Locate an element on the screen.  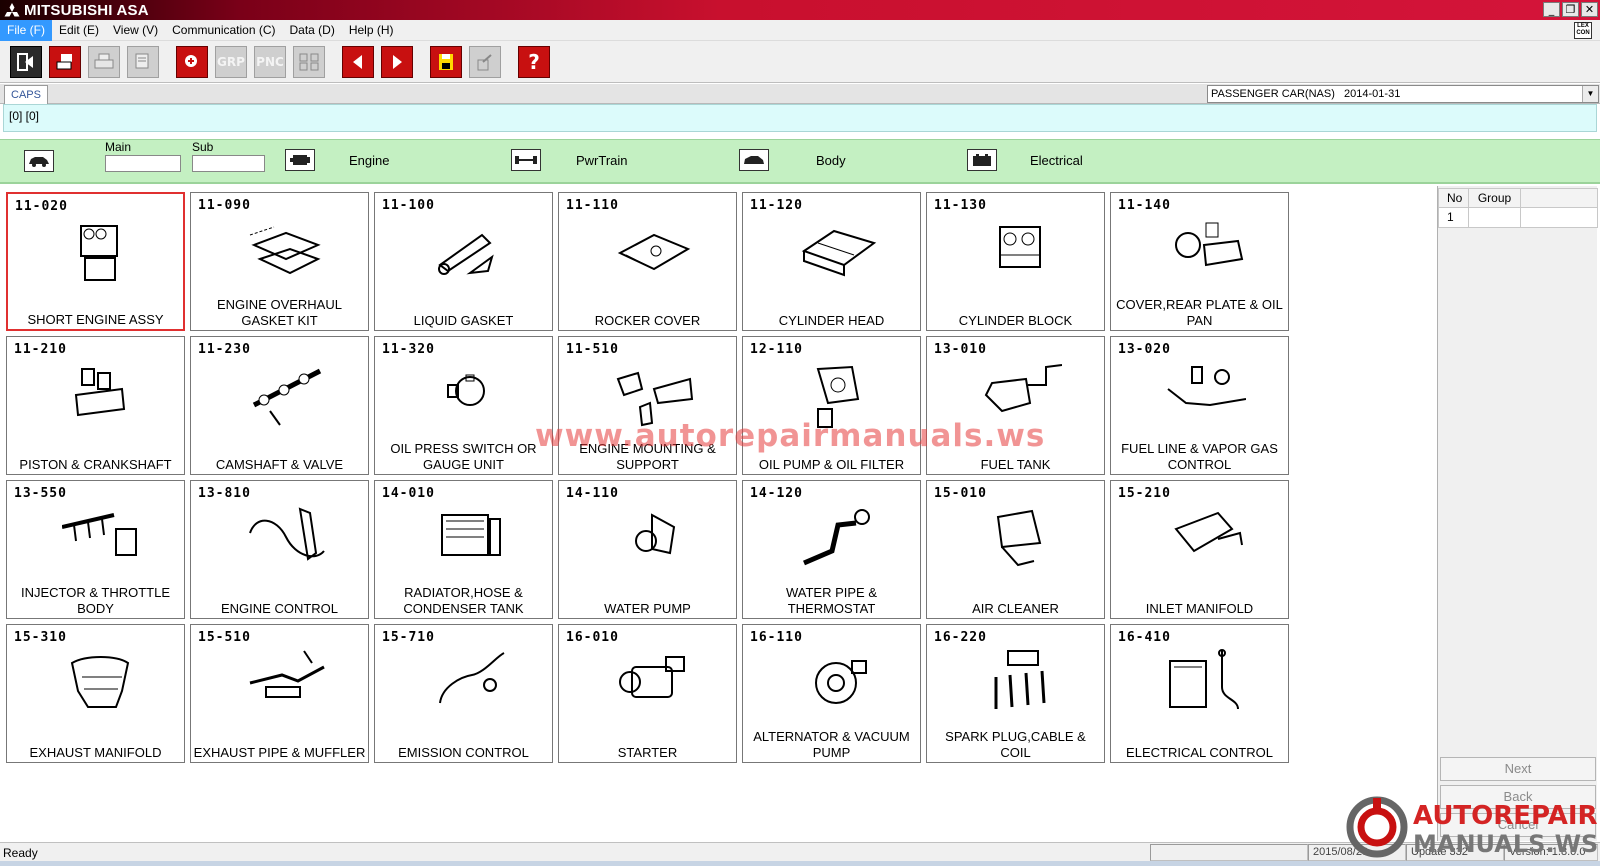
caps-tab: CAPS is located at coordinates (26, 94).